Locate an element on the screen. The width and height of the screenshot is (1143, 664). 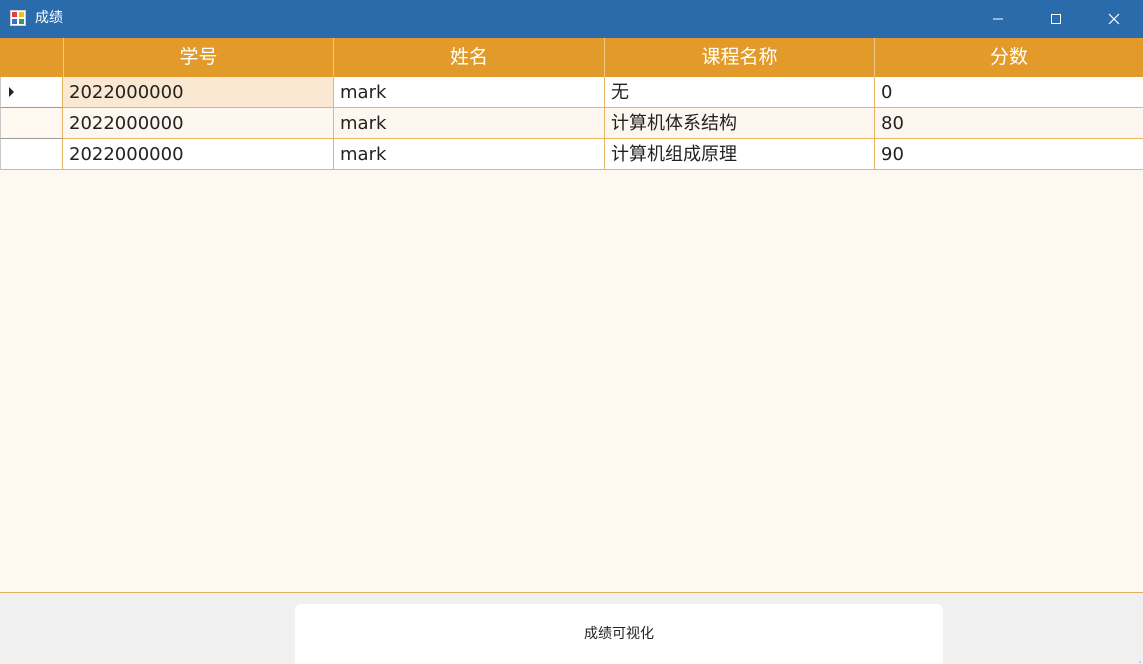
table-row: 2022000000 mark 计算机体系结构 80 is located at coordinates (571, 123).